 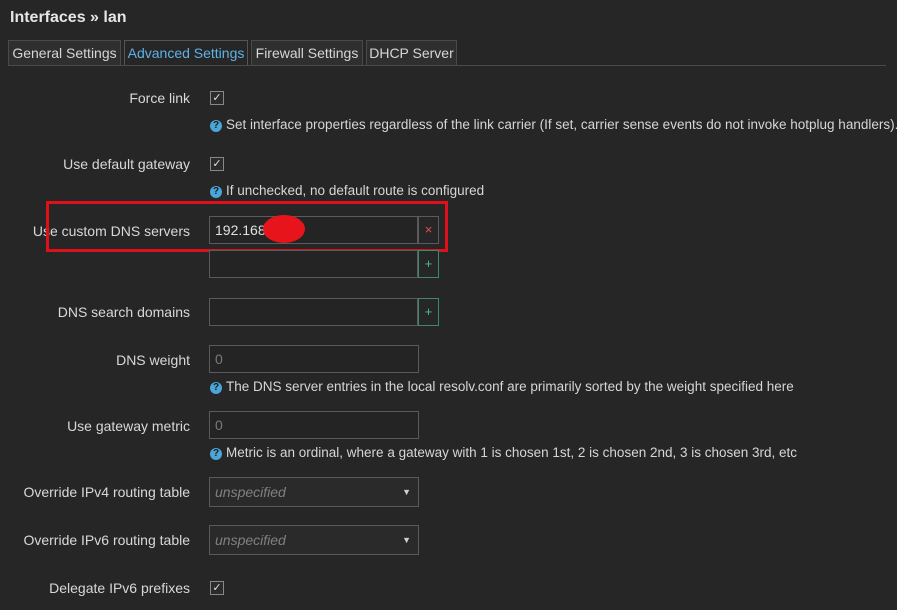 What do you see at coordinates (64, 52) in the screenshot?
I see `tab-general-settings: General Settings` at bounding box center [64, 52].